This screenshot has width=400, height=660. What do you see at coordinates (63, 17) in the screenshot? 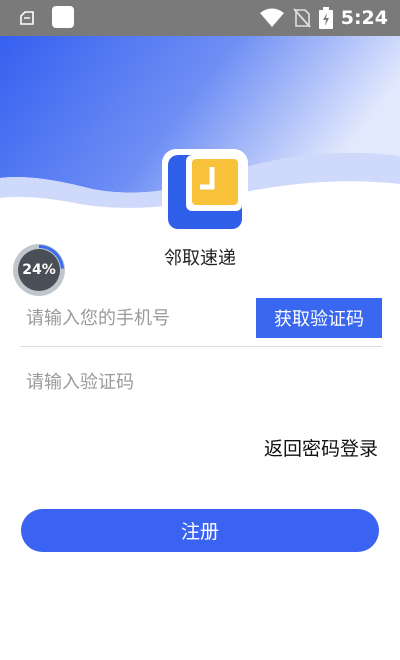
I see `app-square-icon` at bounding box center [63, 17].